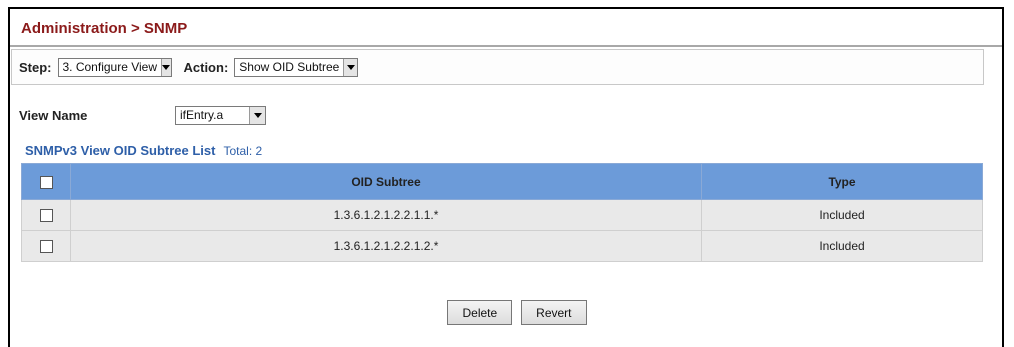 The width and height of the screenshot is (1014, 347). Describe the element at coordinates (480, 312) in the screenshot. I see `delete-button: Delete` at that location.